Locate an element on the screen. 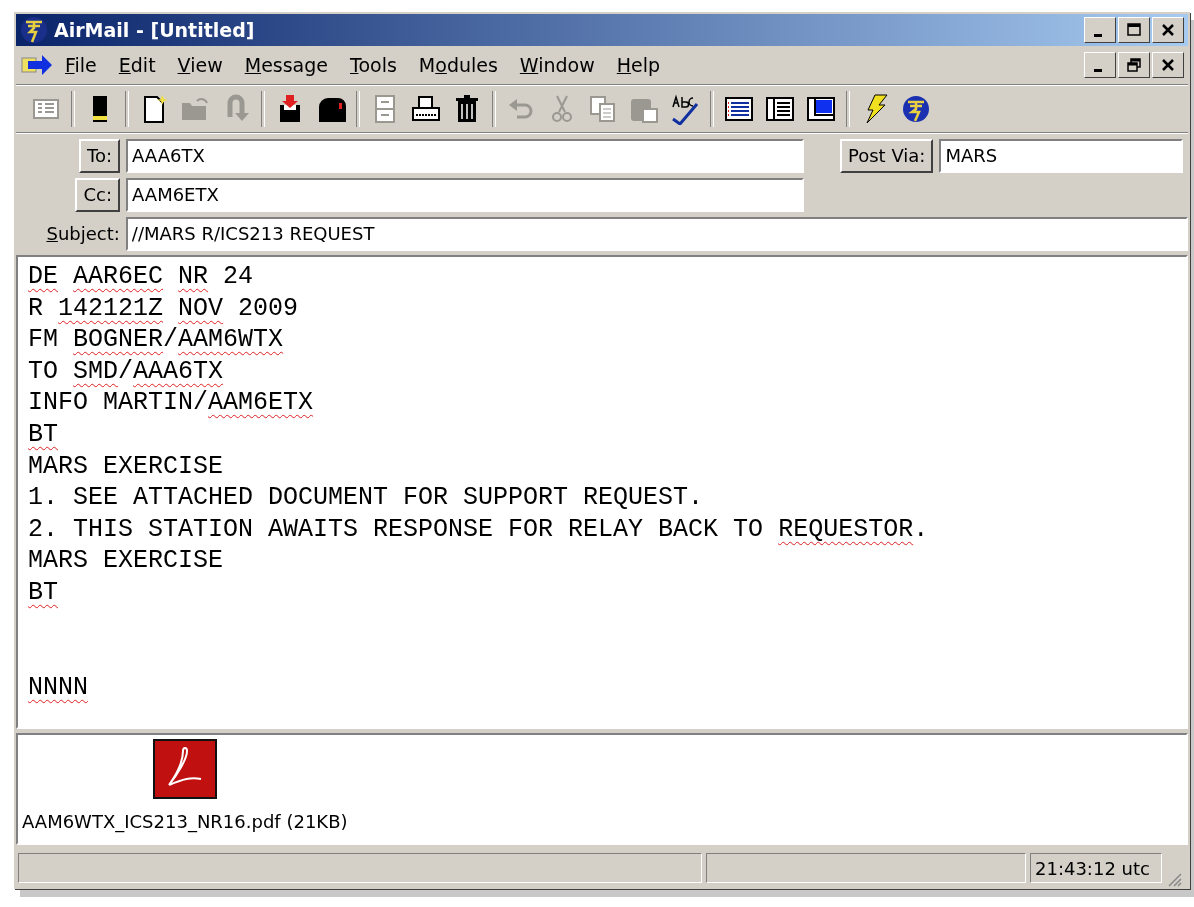 This screenshot has width=1194, height=907. spellcheck-icon is located at coordinates (685, 109).